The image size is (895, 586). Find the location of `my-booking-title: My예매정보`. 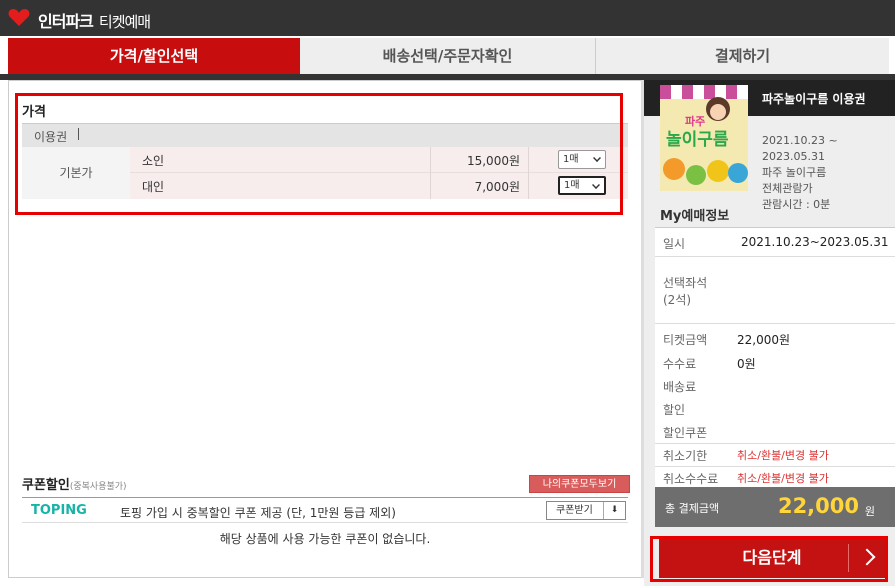

my-booking-title: My예매정보 is located at coordinates (695, 216).